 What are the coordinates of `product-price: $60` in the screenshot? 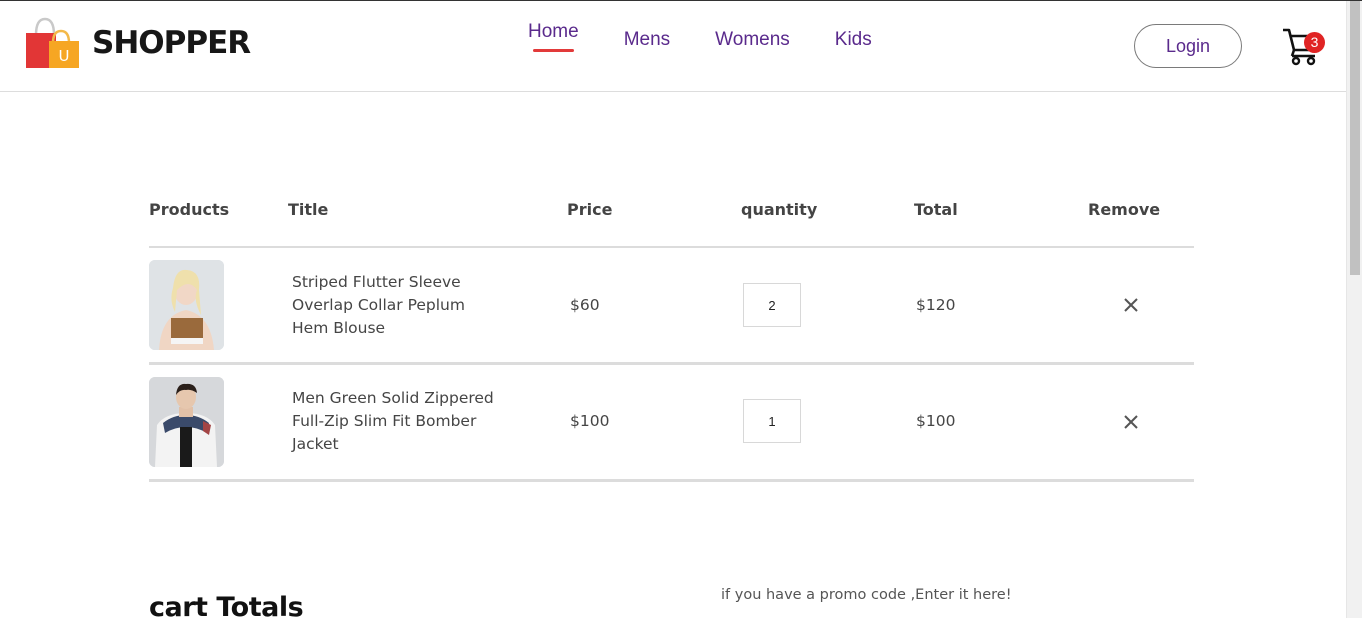 It's located at (585, 305).